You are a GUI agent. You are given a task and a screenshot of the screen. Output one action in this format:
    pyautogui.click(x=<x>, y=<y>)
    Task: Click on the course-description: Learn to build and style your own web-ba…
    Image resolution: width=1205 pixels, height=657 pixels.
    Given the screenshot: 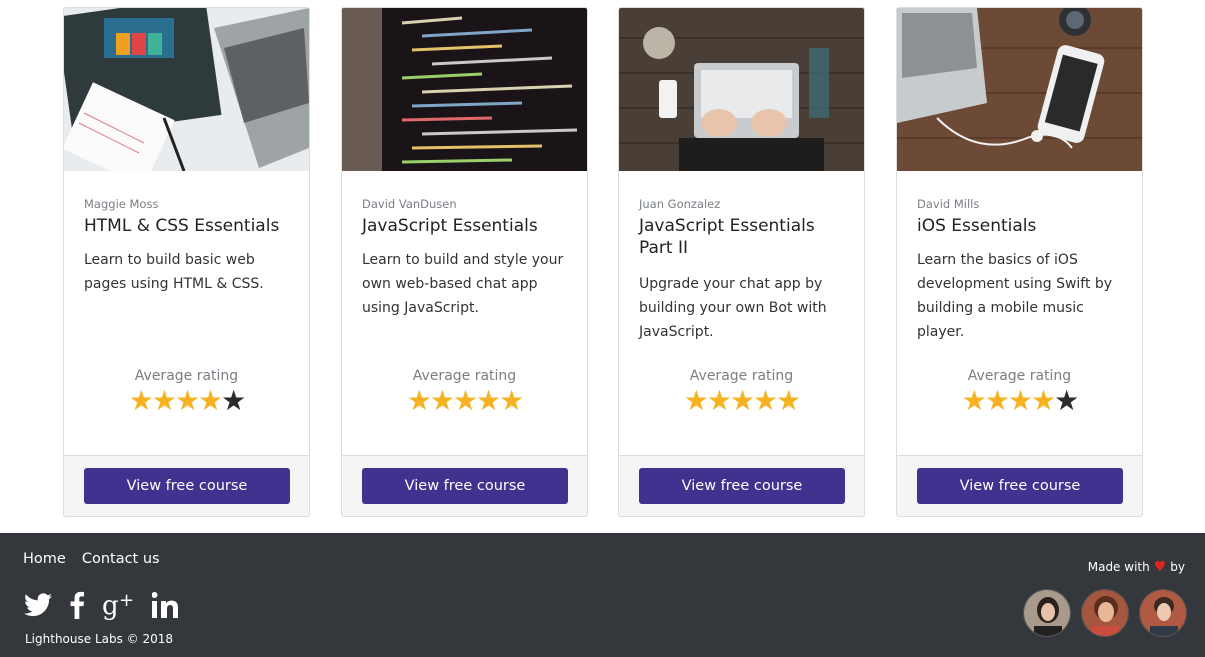 What is the action you would take?
    pyautogui.click(x=463, y=284)
    